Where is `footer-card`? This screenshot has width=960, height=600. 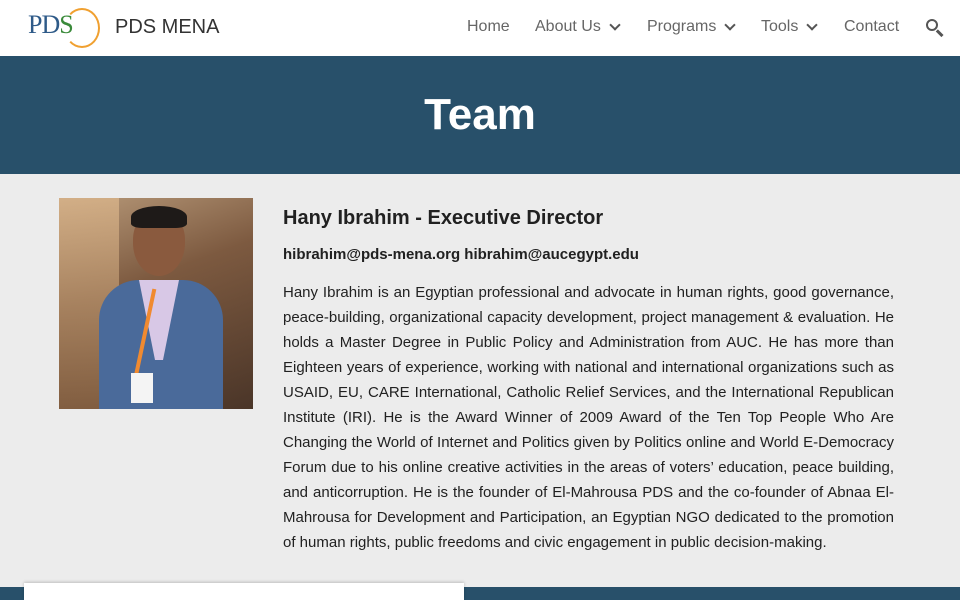 footer-card is located at coordinates (244, 591).